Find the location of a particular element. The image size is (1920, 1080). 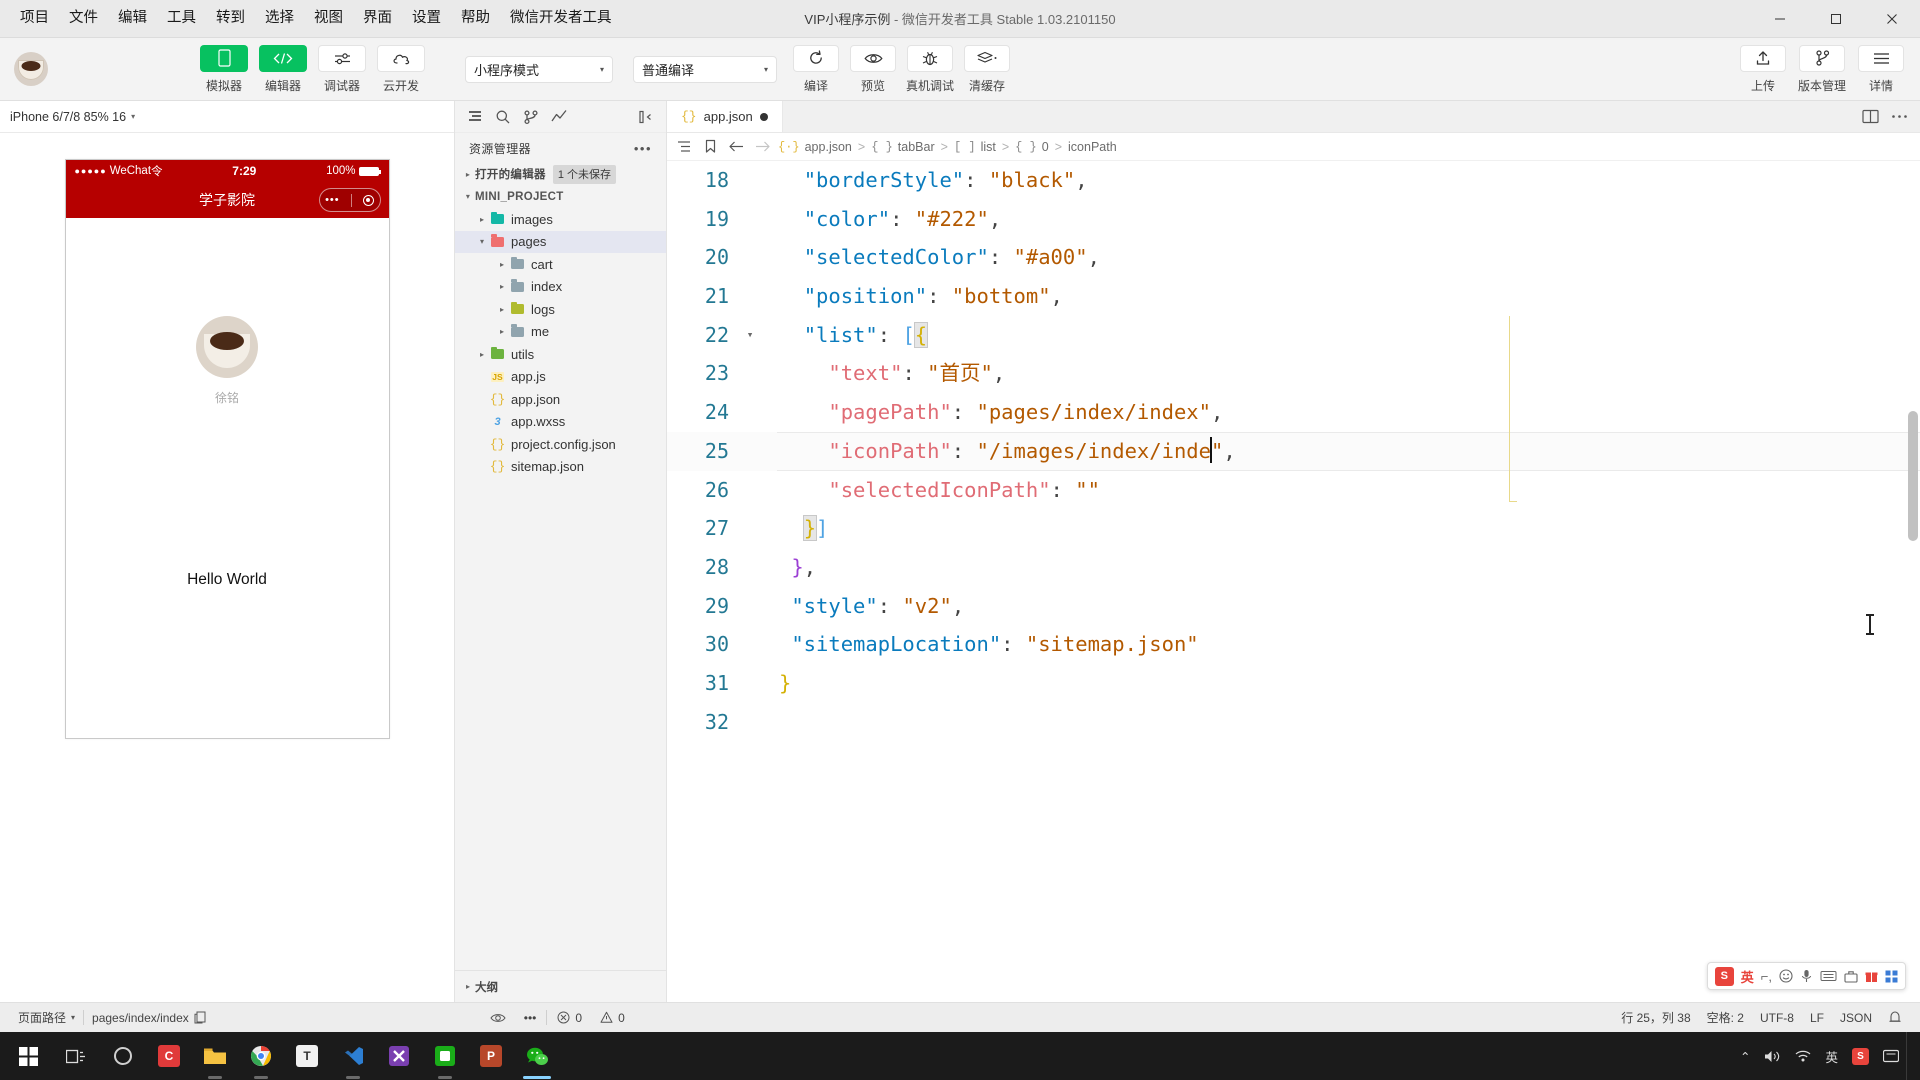

taskbar-cortana-icon is located at coordinates (123, 1056).